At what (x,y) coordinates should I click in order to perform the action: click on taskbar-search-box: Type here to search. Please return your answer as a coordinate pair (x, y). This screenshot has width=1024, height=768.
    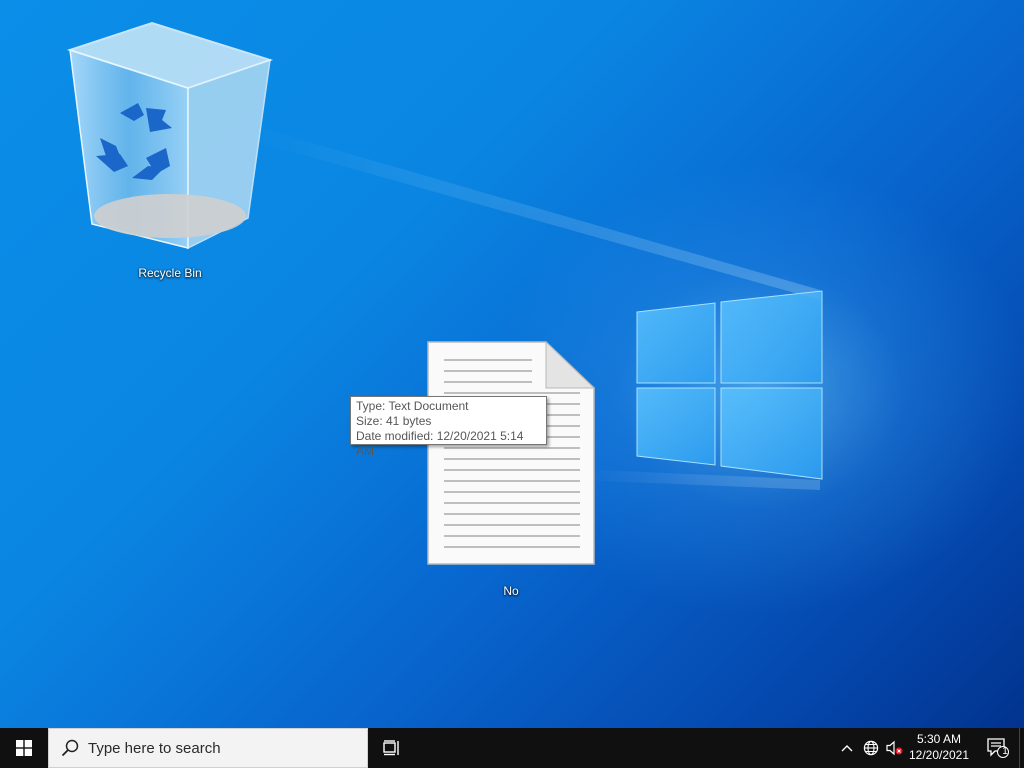
    Looking at the image, I should click on (208, 748).